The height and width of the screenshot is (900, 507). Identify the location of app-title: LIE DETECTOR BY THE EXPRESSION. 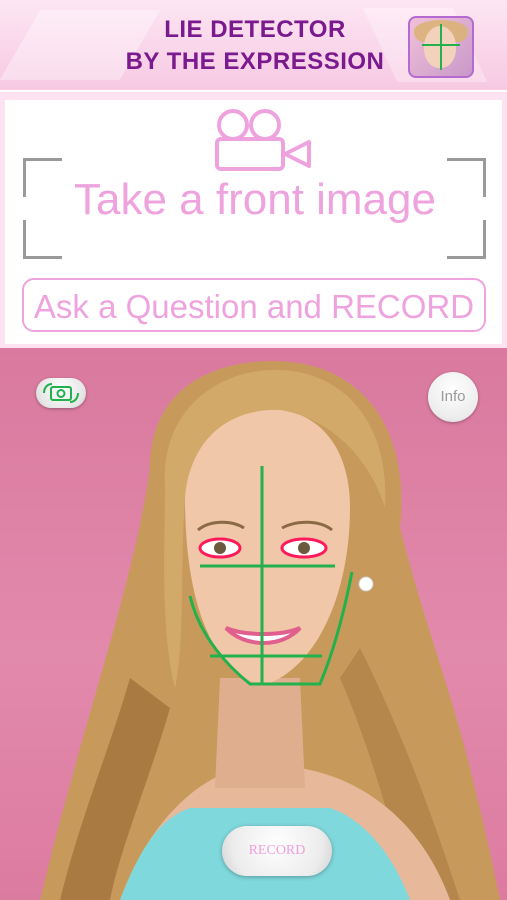
(255, 46).